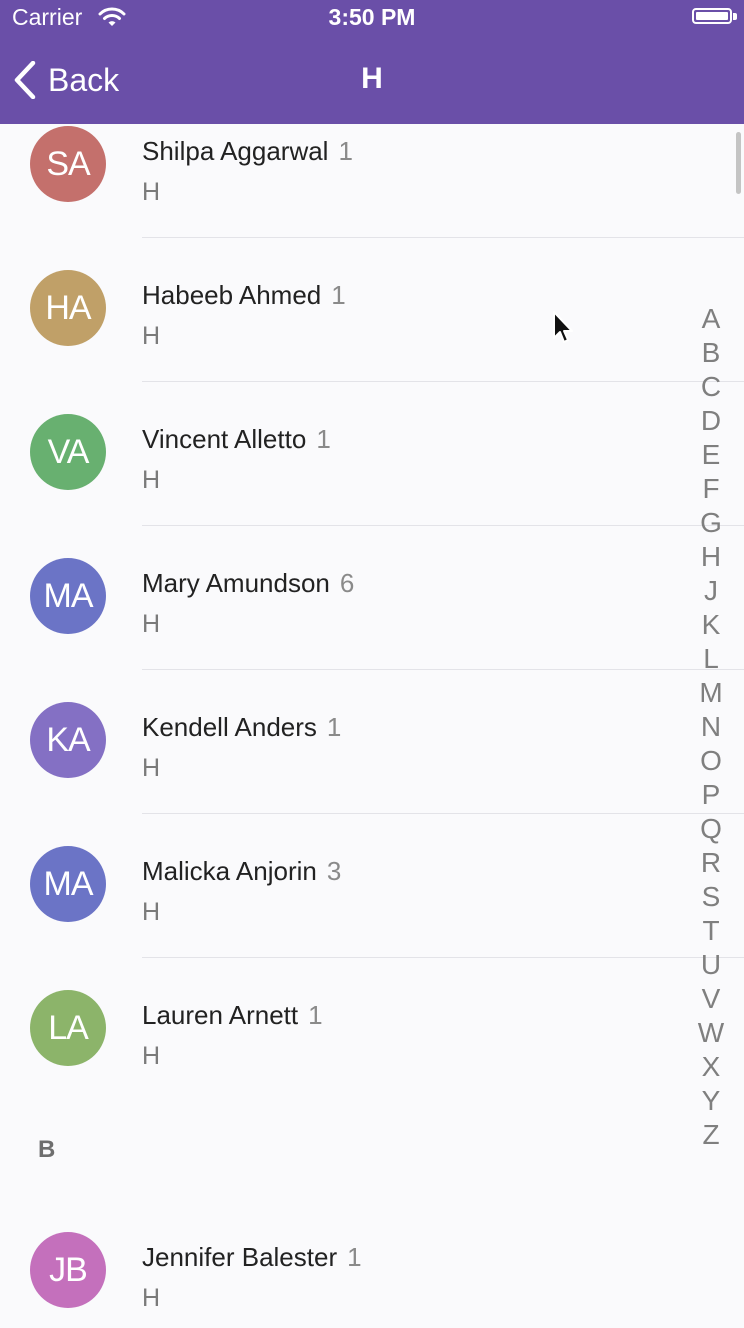 This screenshot has width=744, height=1328. What do you see at coordinates (738, 163) in the screenshot?
I see `scrollbar` at bounding box center [738, 163].